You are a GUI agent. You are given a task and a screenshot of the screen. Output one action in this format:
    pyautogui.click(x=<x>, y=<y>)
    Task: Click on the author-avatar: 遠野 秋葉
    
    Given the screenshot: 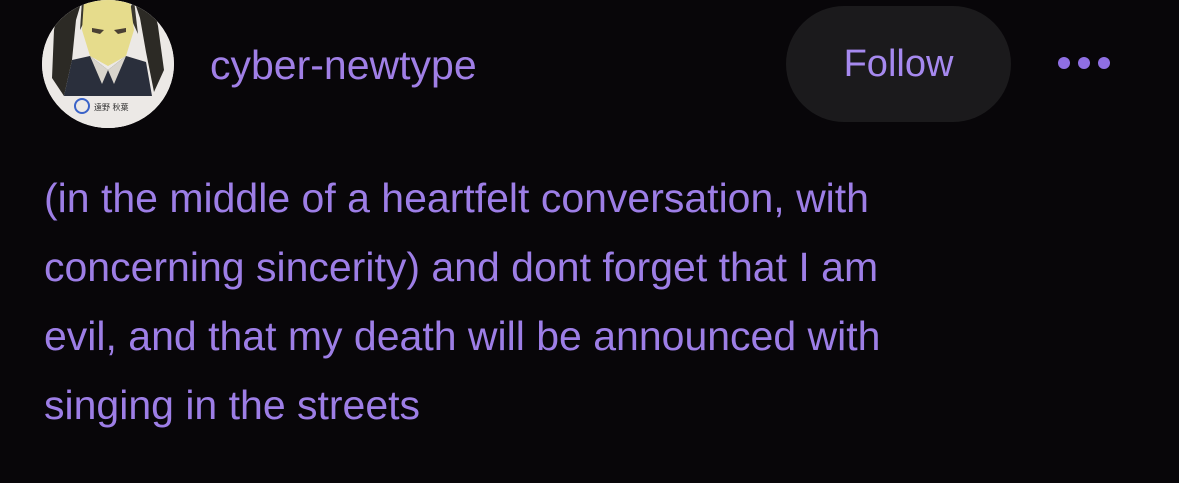 What is the action you would take?
    pyautogui.click(x=108, y=64)
    